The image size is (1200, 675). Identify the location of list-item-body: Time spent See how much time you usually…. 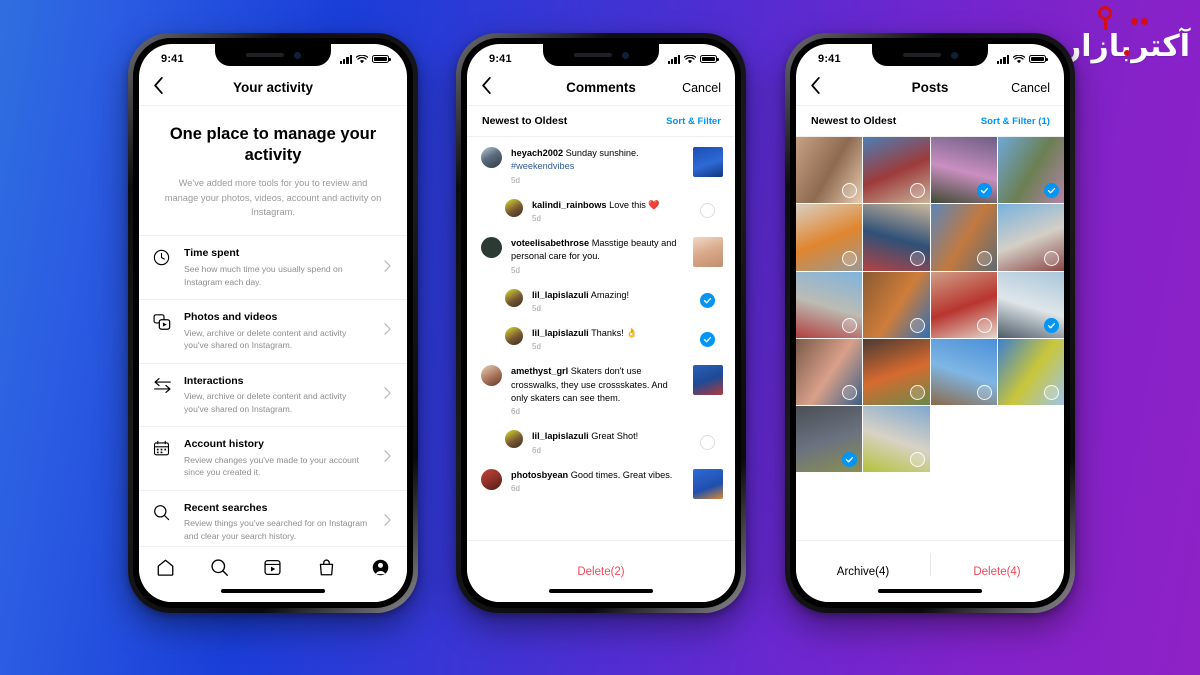
(278, 267).